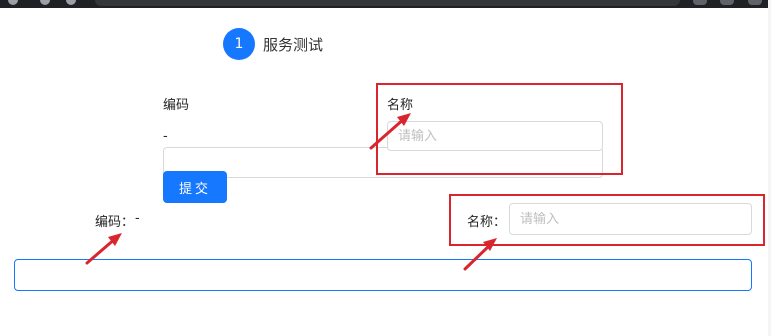 This screenshot has width=771, height=336. Describe the element at coordinates (383, 275) in the screenshot. I see `code-input-inline` at that location.